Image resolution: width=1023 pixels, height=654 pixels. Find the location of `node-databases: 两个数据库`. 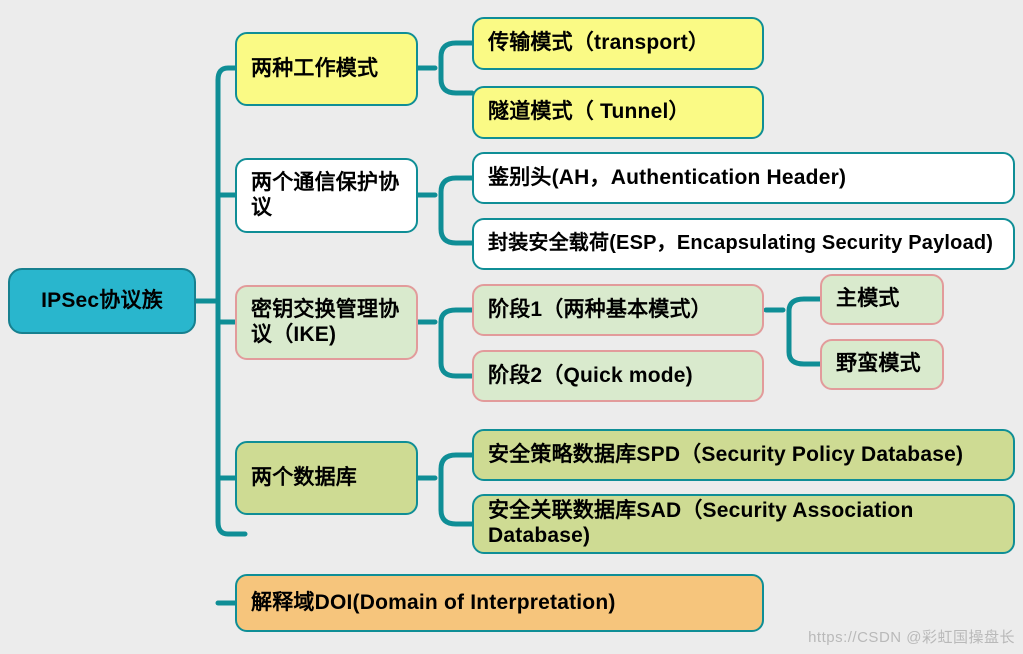

node-databases: 两个数据库 is located at coordinates (326, 478).